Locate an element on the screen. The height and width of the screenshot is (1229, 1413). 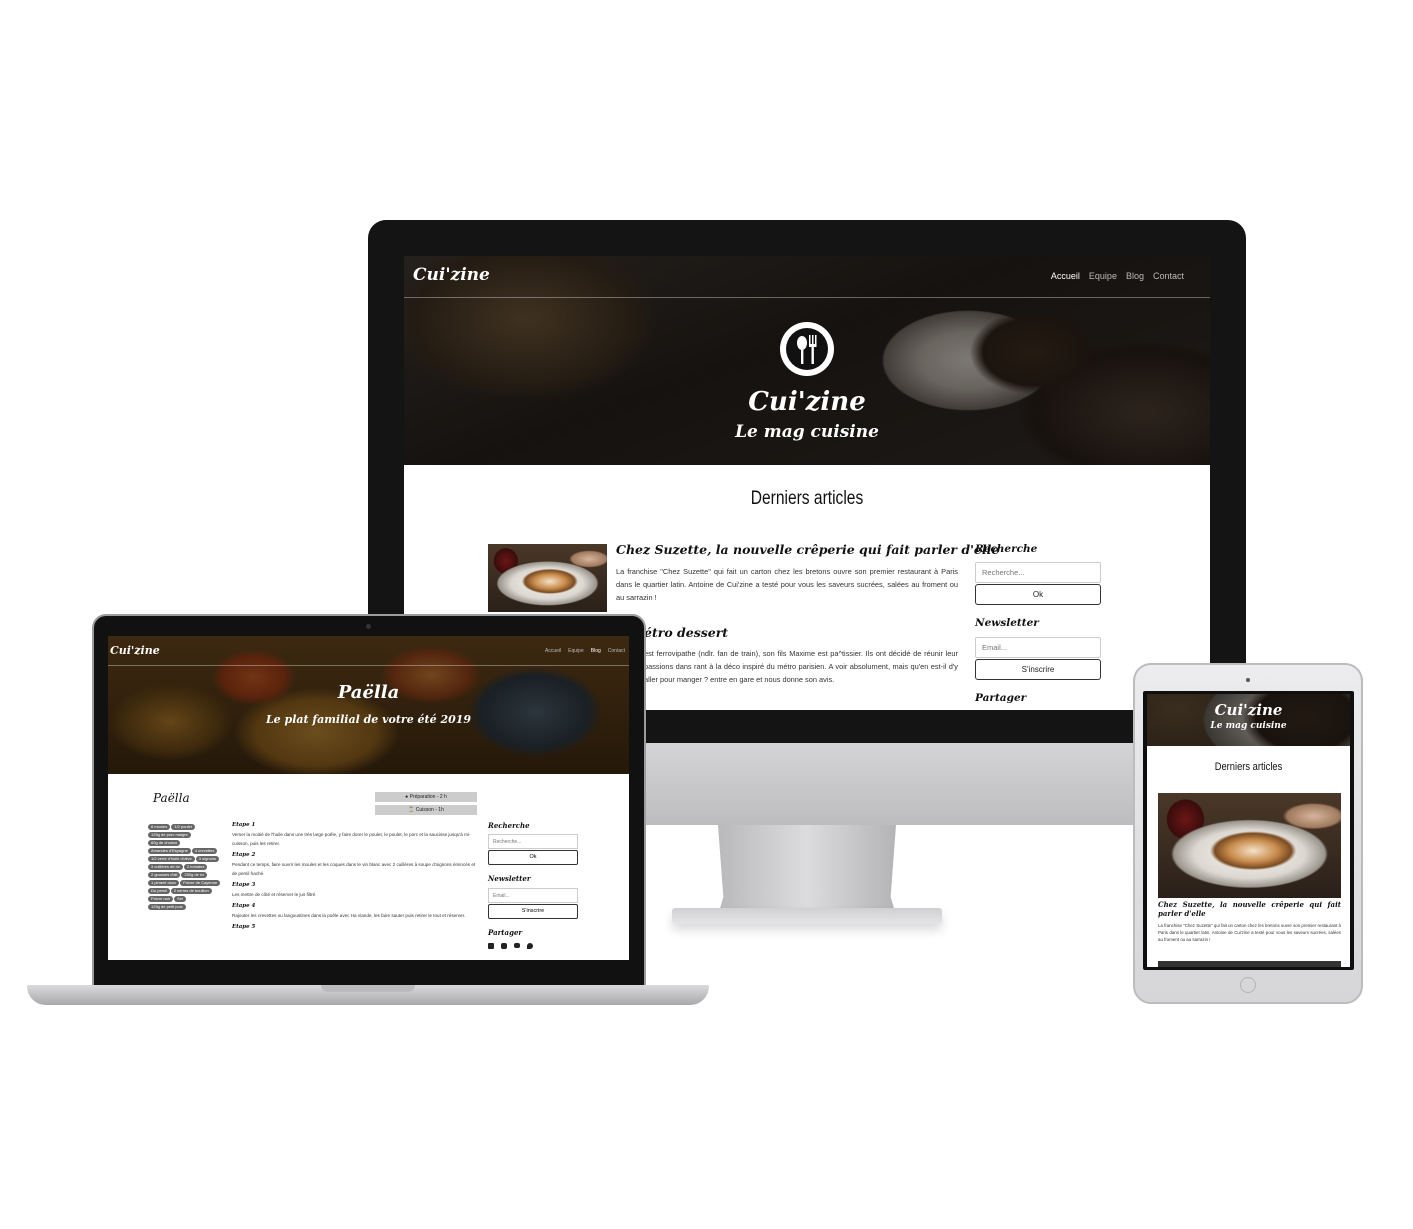
tablet-home-button is located at coordinates (1248, 985).